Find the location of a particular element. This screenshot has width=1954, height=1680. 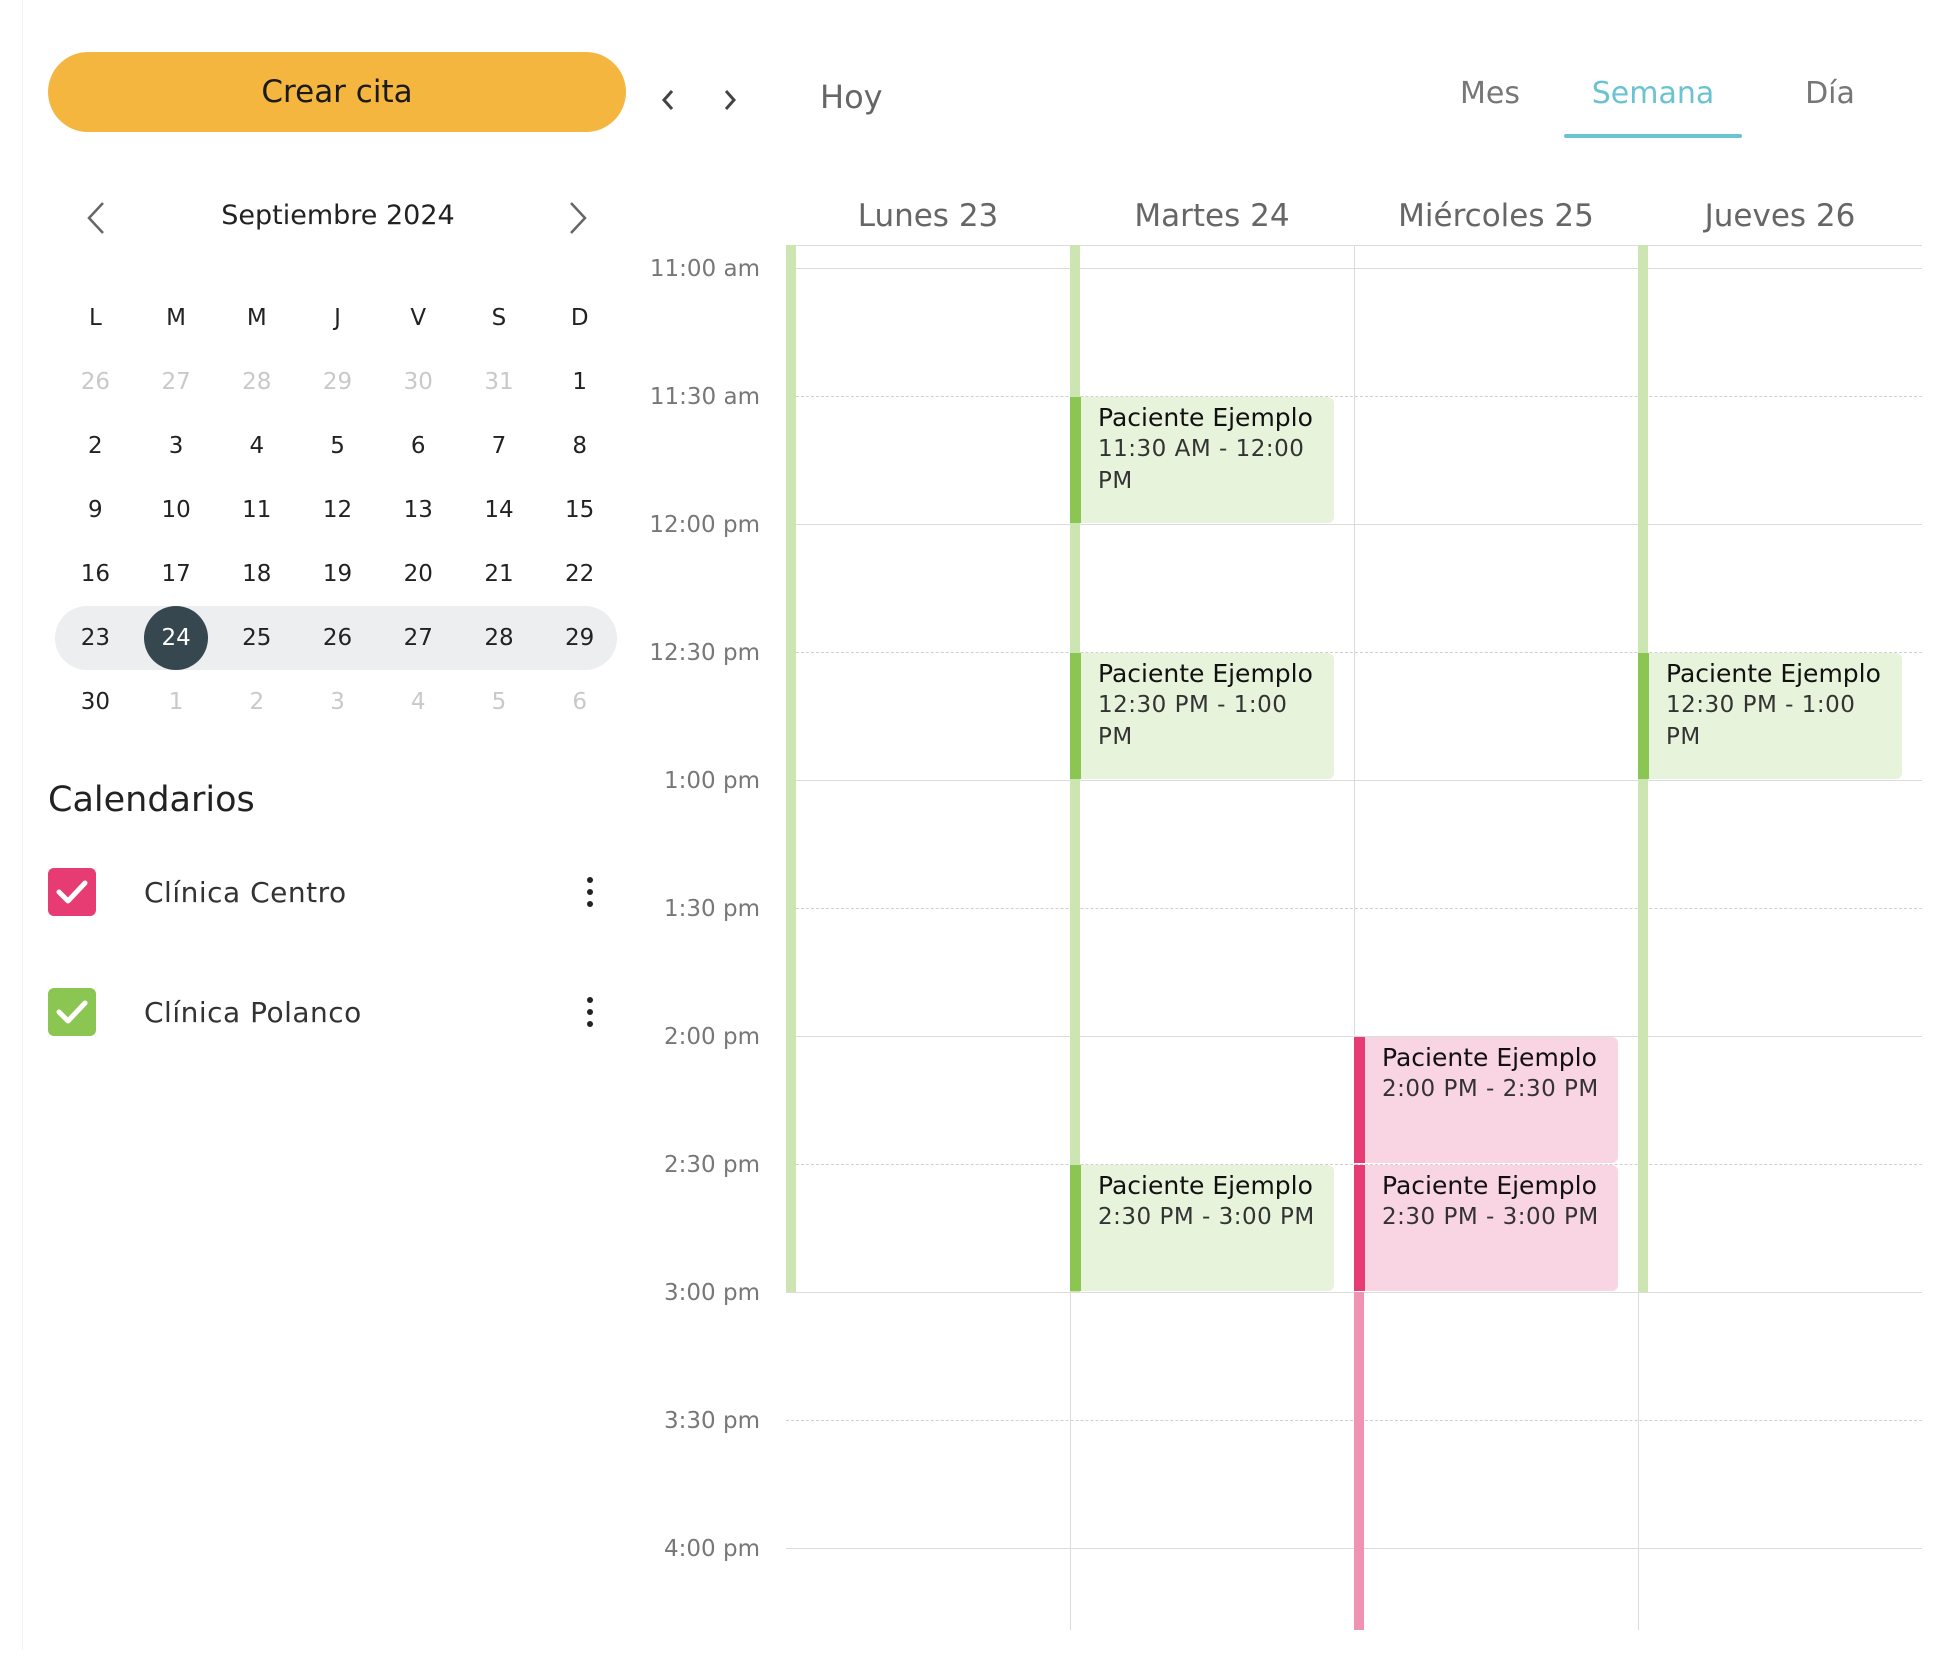

time-label: 12:00 pm is located at coordinates (704, 525).